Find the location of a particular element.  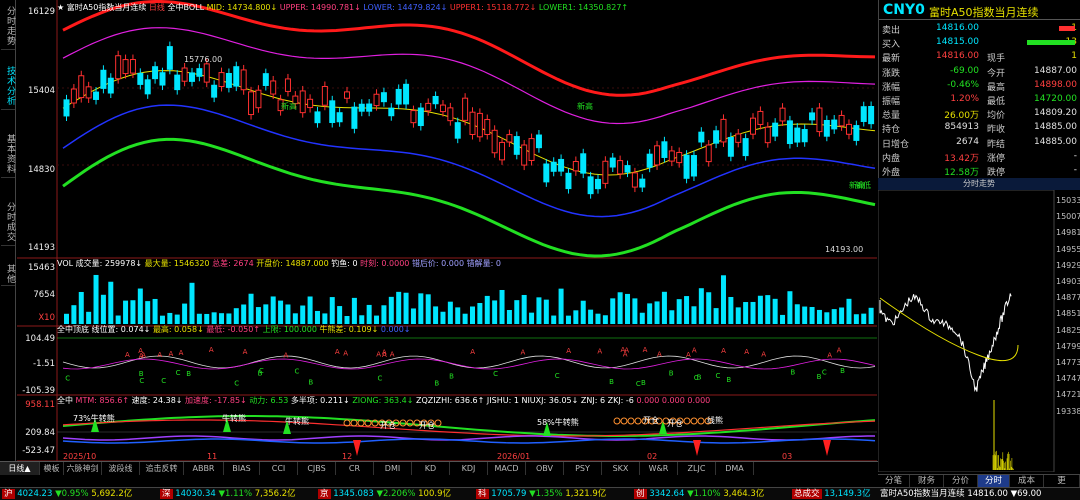

quote-label: 均价 is located at coordinates (996, 116).